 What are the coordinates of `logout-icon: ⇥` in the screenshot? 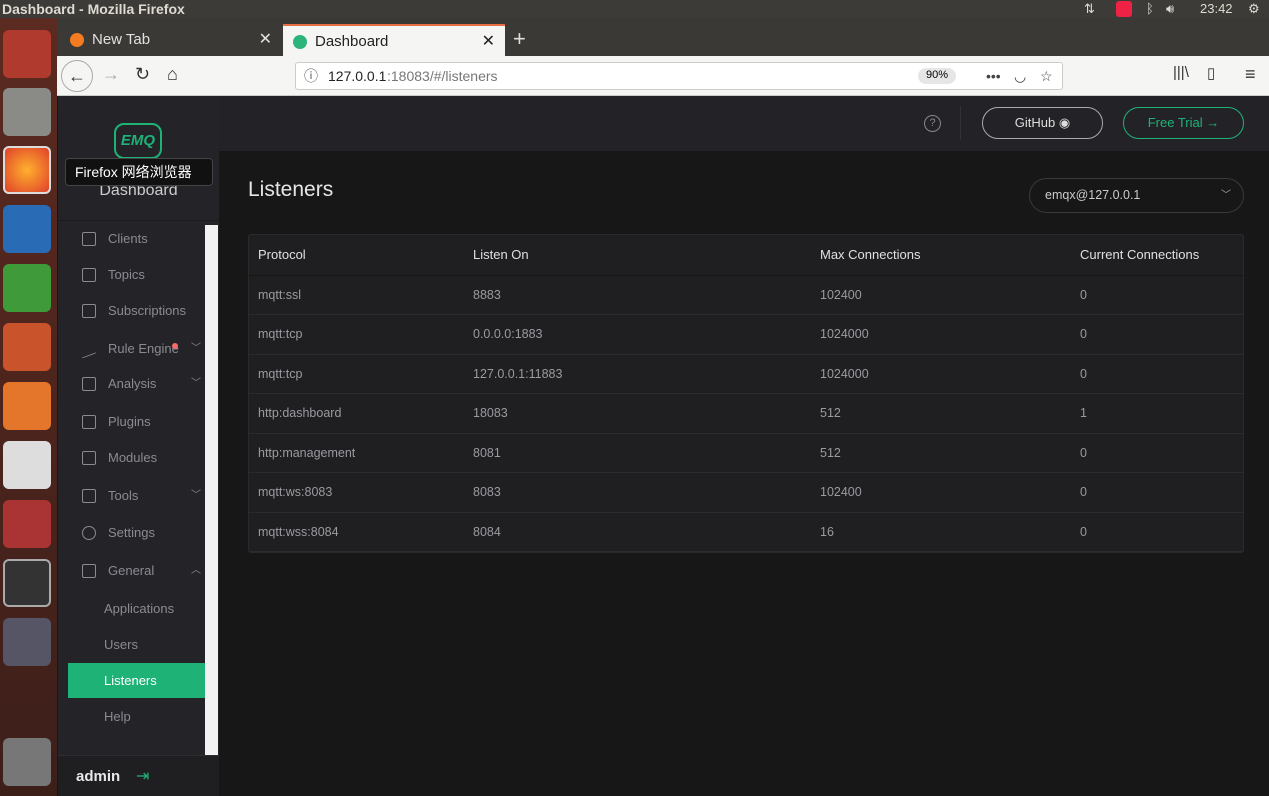 It's located at (142, 776).